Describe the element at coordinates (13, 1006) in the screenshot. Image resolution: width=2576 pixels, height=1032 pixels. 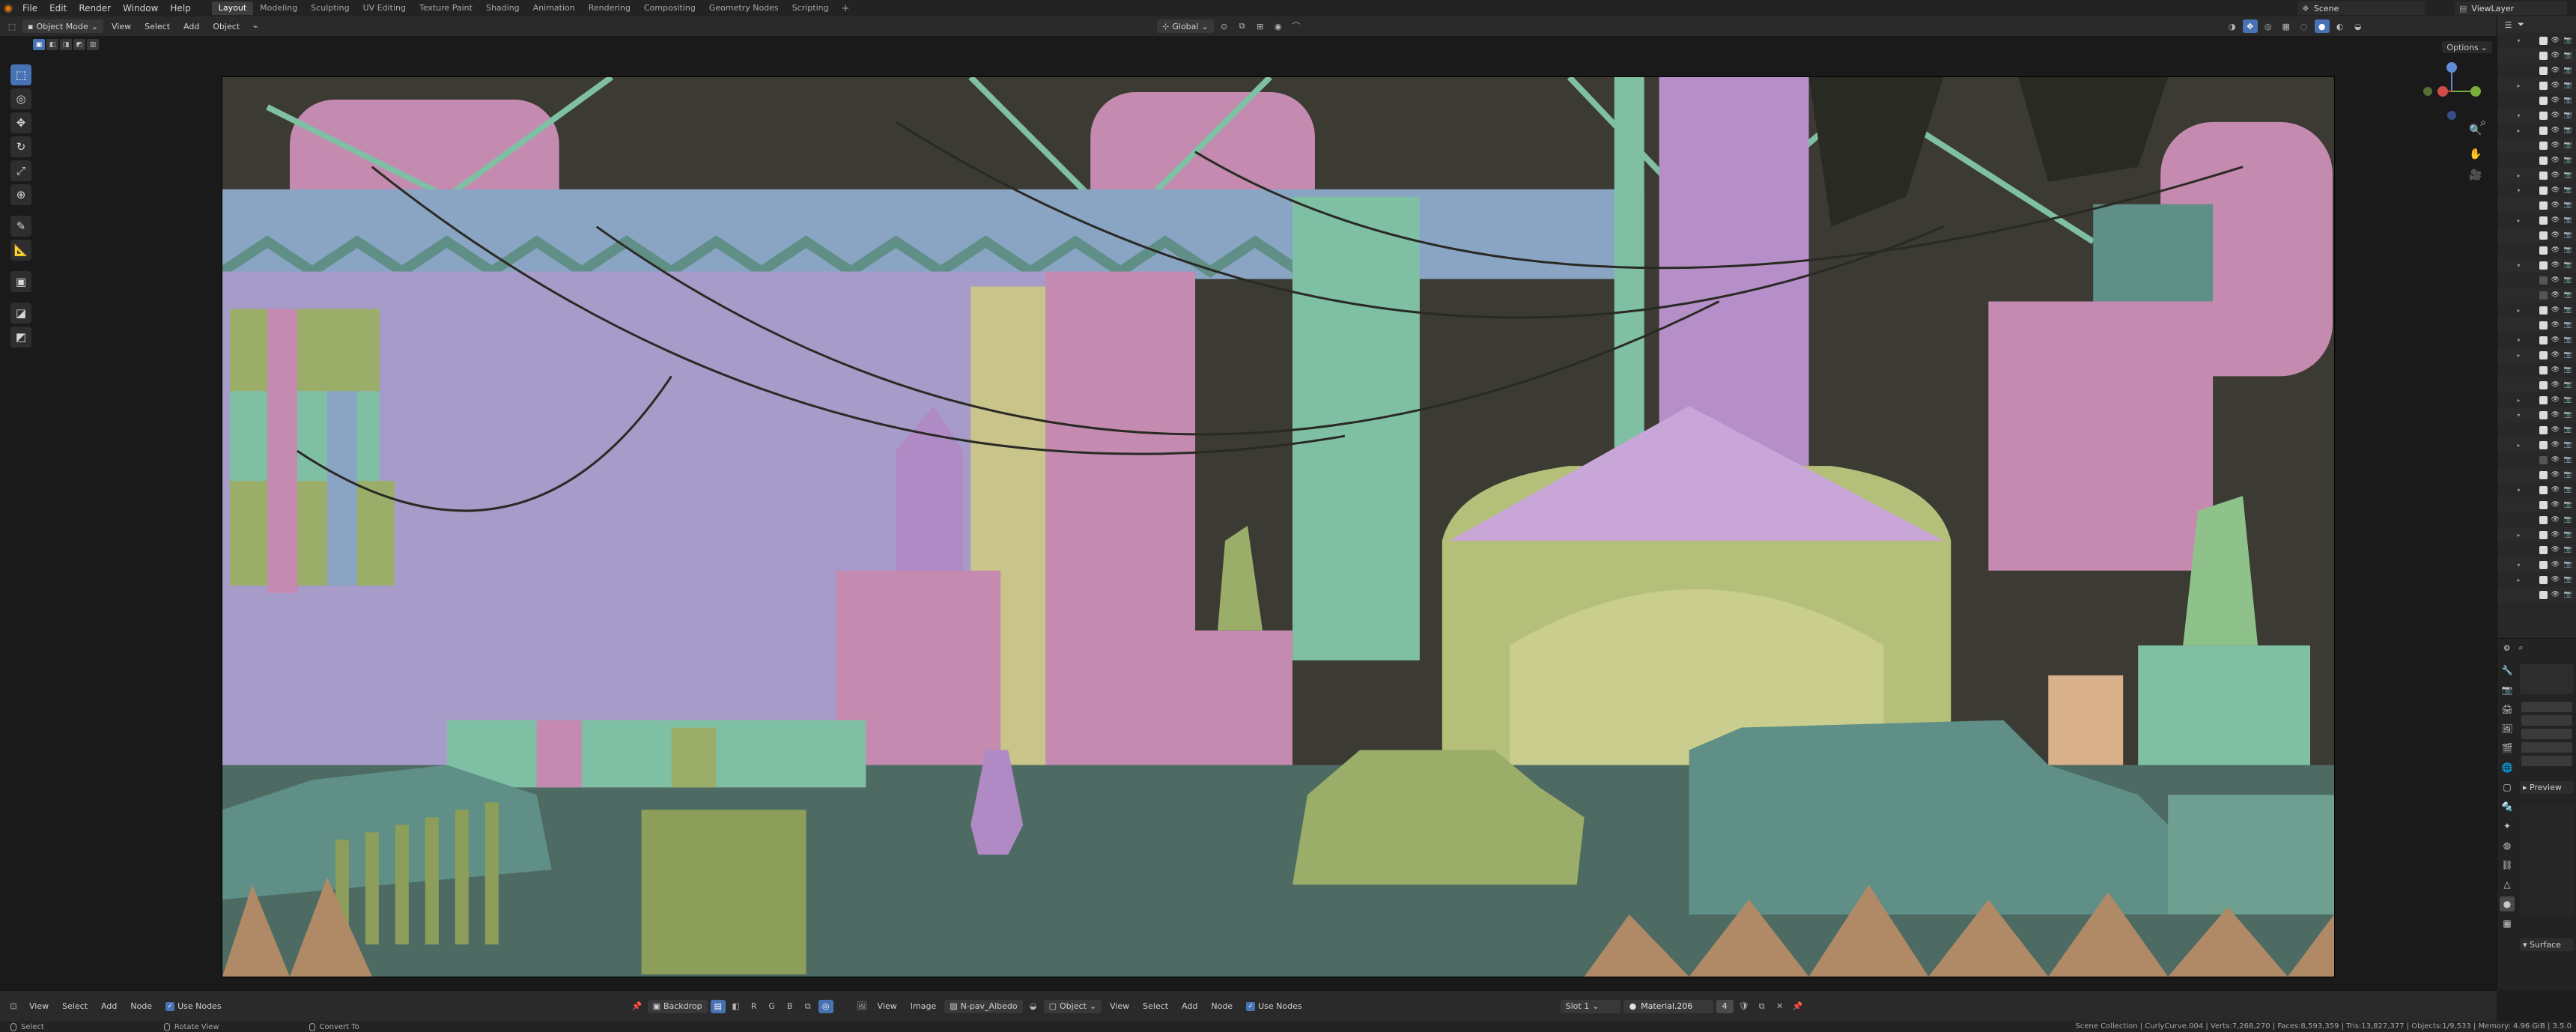
I see `compositor-editor-icon: ⊡` at that location.